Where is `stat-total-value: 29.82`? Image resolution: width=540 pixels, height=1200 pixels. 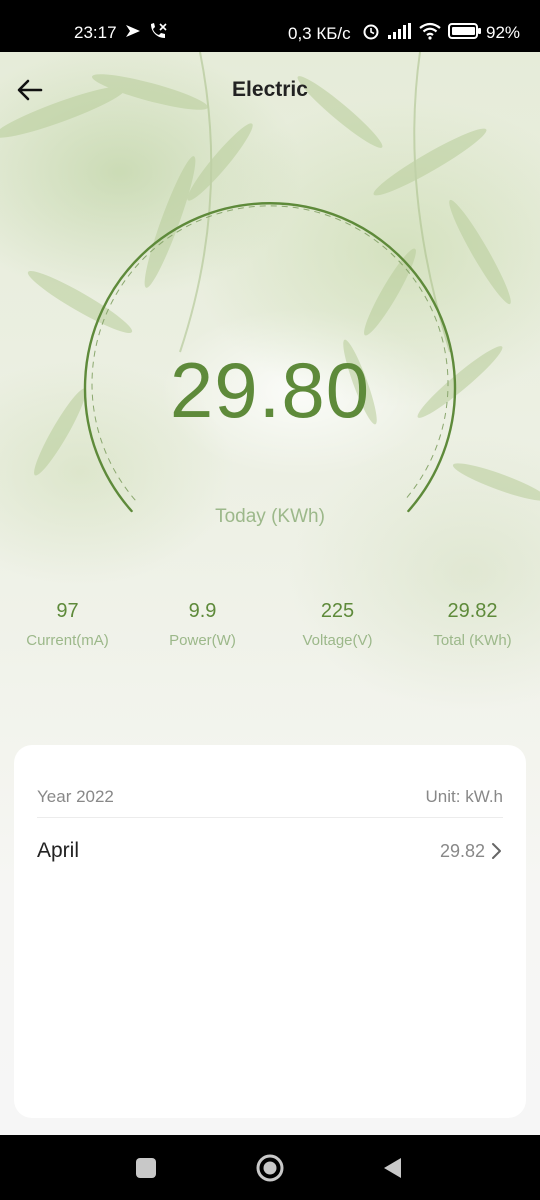 stat-total-value: 29.82 is located at coordinates (472, 611).